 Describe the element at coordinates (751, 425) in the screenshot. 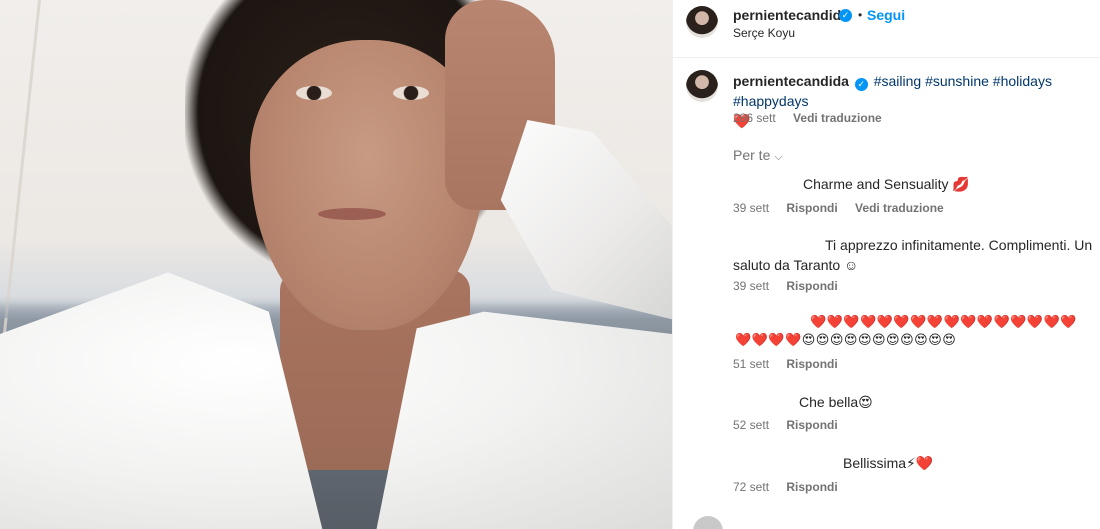

I see `comment-time: 52 sett` at that location.